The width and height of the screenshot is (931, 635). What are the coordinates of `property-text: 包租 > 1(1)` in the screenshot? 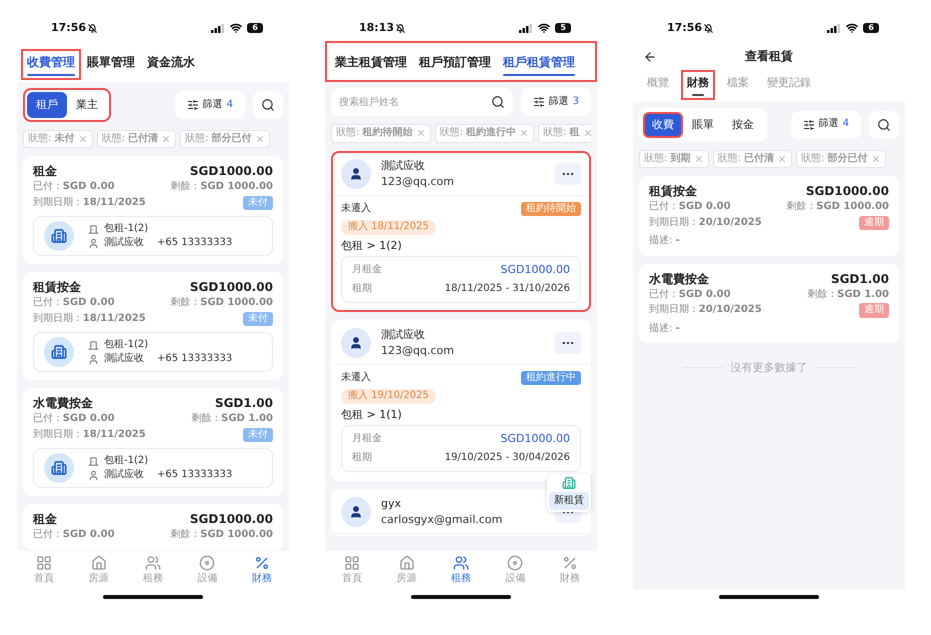 It's located at (371, 415).